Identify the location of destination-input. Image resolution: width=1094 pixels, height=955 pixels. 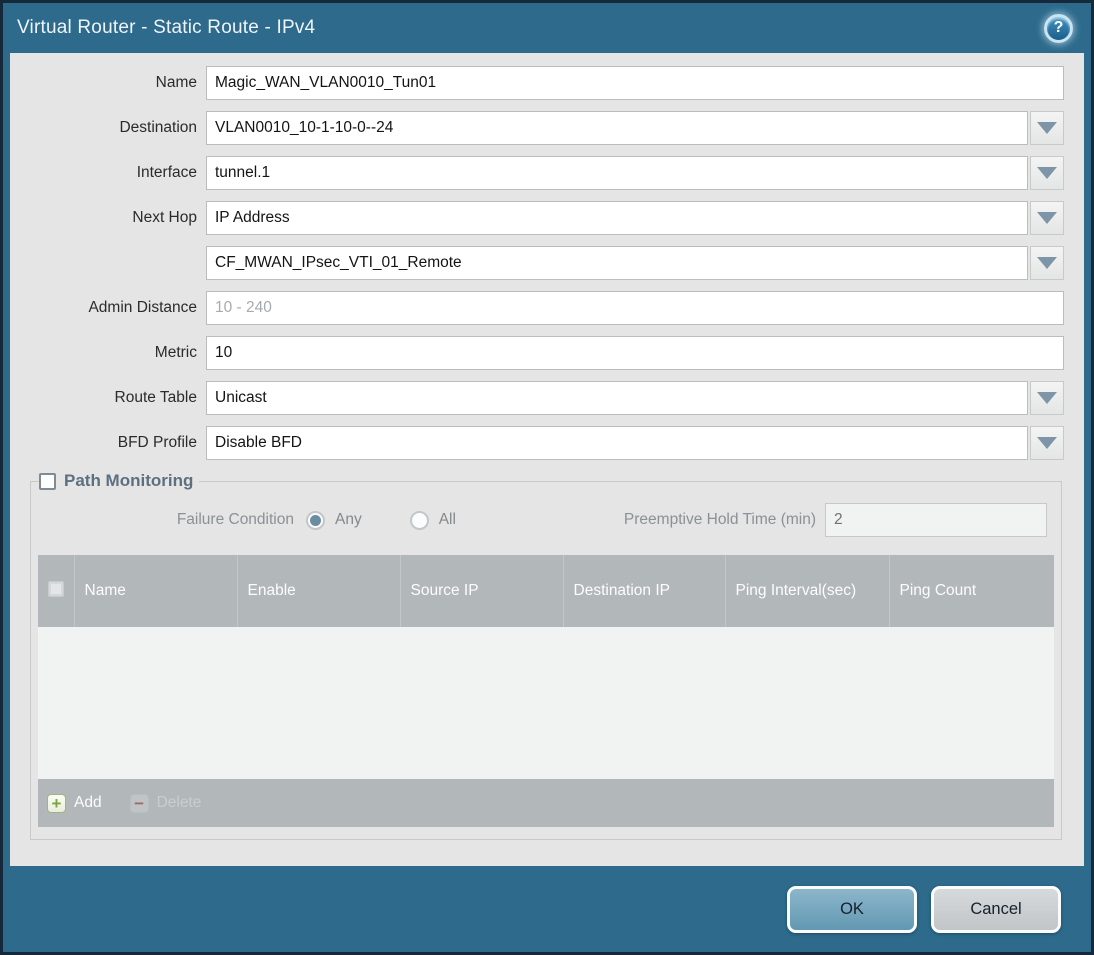
(617, 128).